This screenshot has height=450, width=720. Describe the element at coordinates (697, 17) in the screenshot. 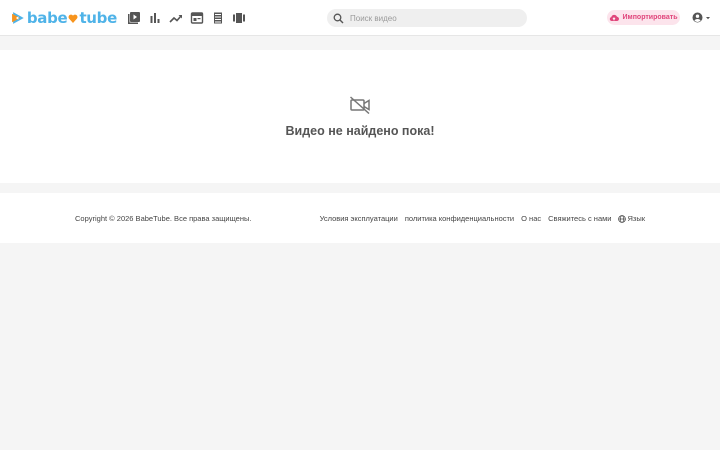

I see `account-circle-icon` at that location.